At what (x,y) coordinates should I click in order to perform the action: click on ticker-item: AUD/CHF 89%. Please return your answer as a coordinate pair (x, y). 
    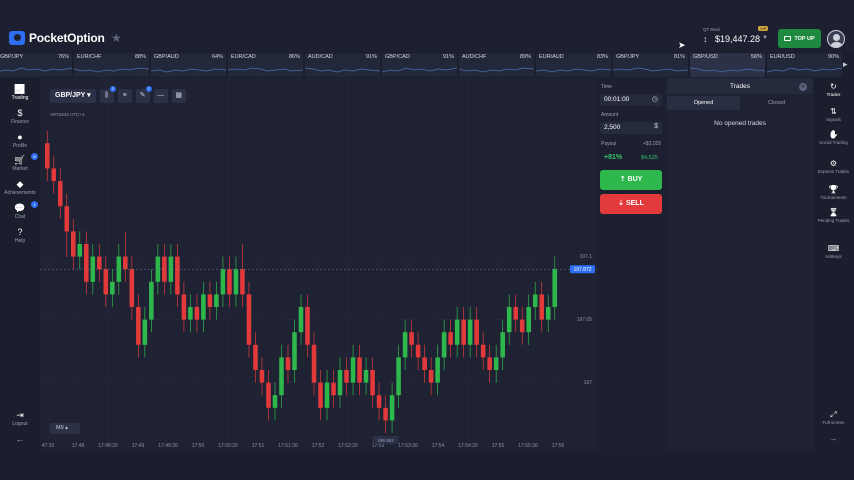
    Looking at the image, I should click on (496, 65).